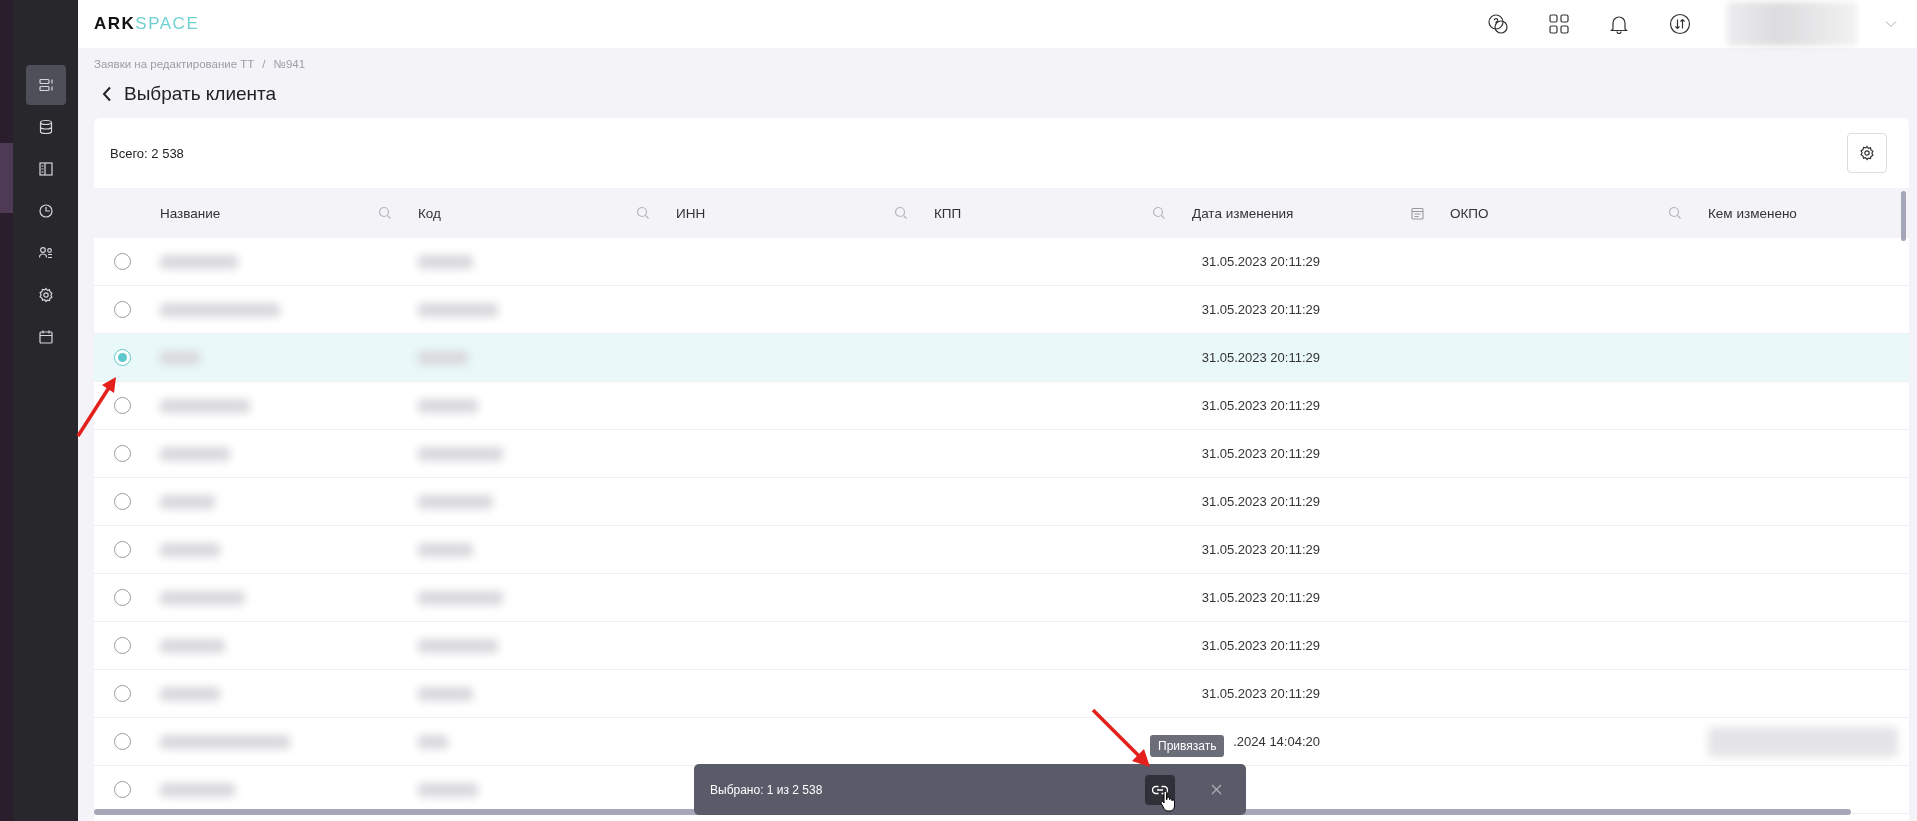 The width and height of the screenshot is (1917, 821). Describe the element at coordinates (1680, 24) in the screenshot. I see `swap-arrows-icon` at that location.